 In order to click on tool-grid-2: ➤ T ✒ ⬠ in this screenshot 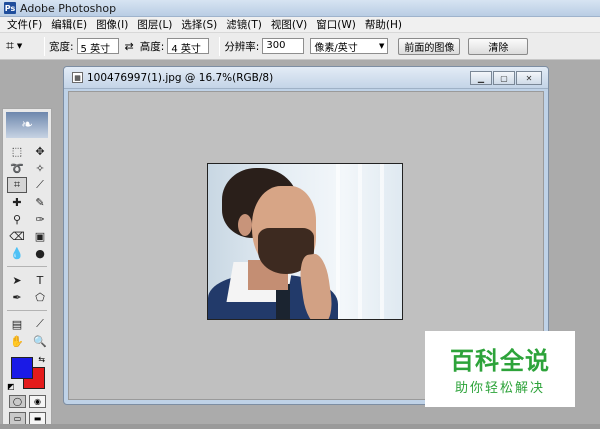, I will do `click(27, 288)`.